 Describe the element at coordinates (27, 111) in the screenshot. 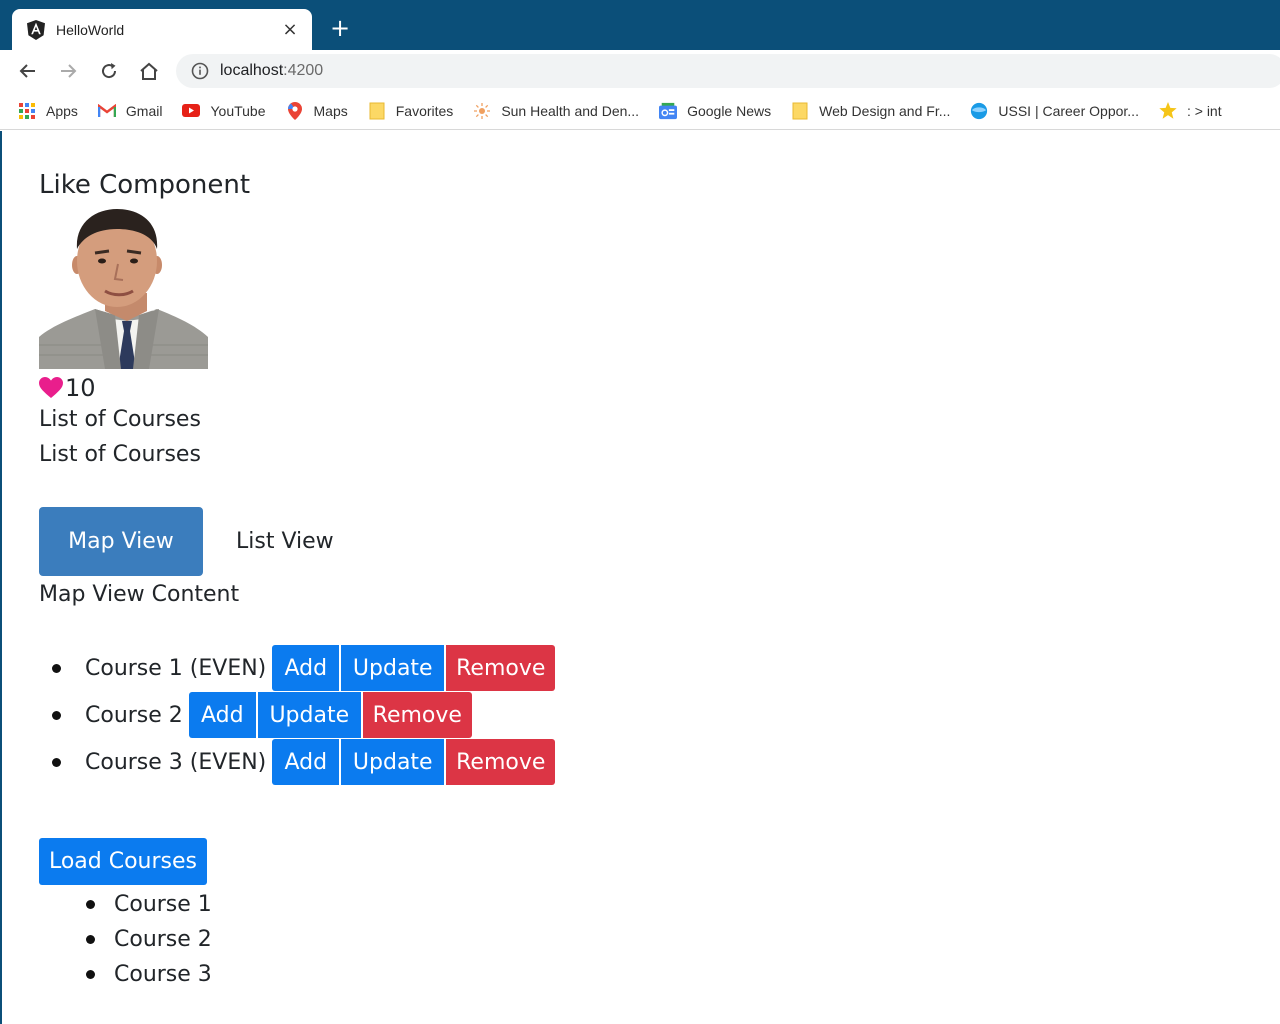

I see `apps-grid-icon` at that location.